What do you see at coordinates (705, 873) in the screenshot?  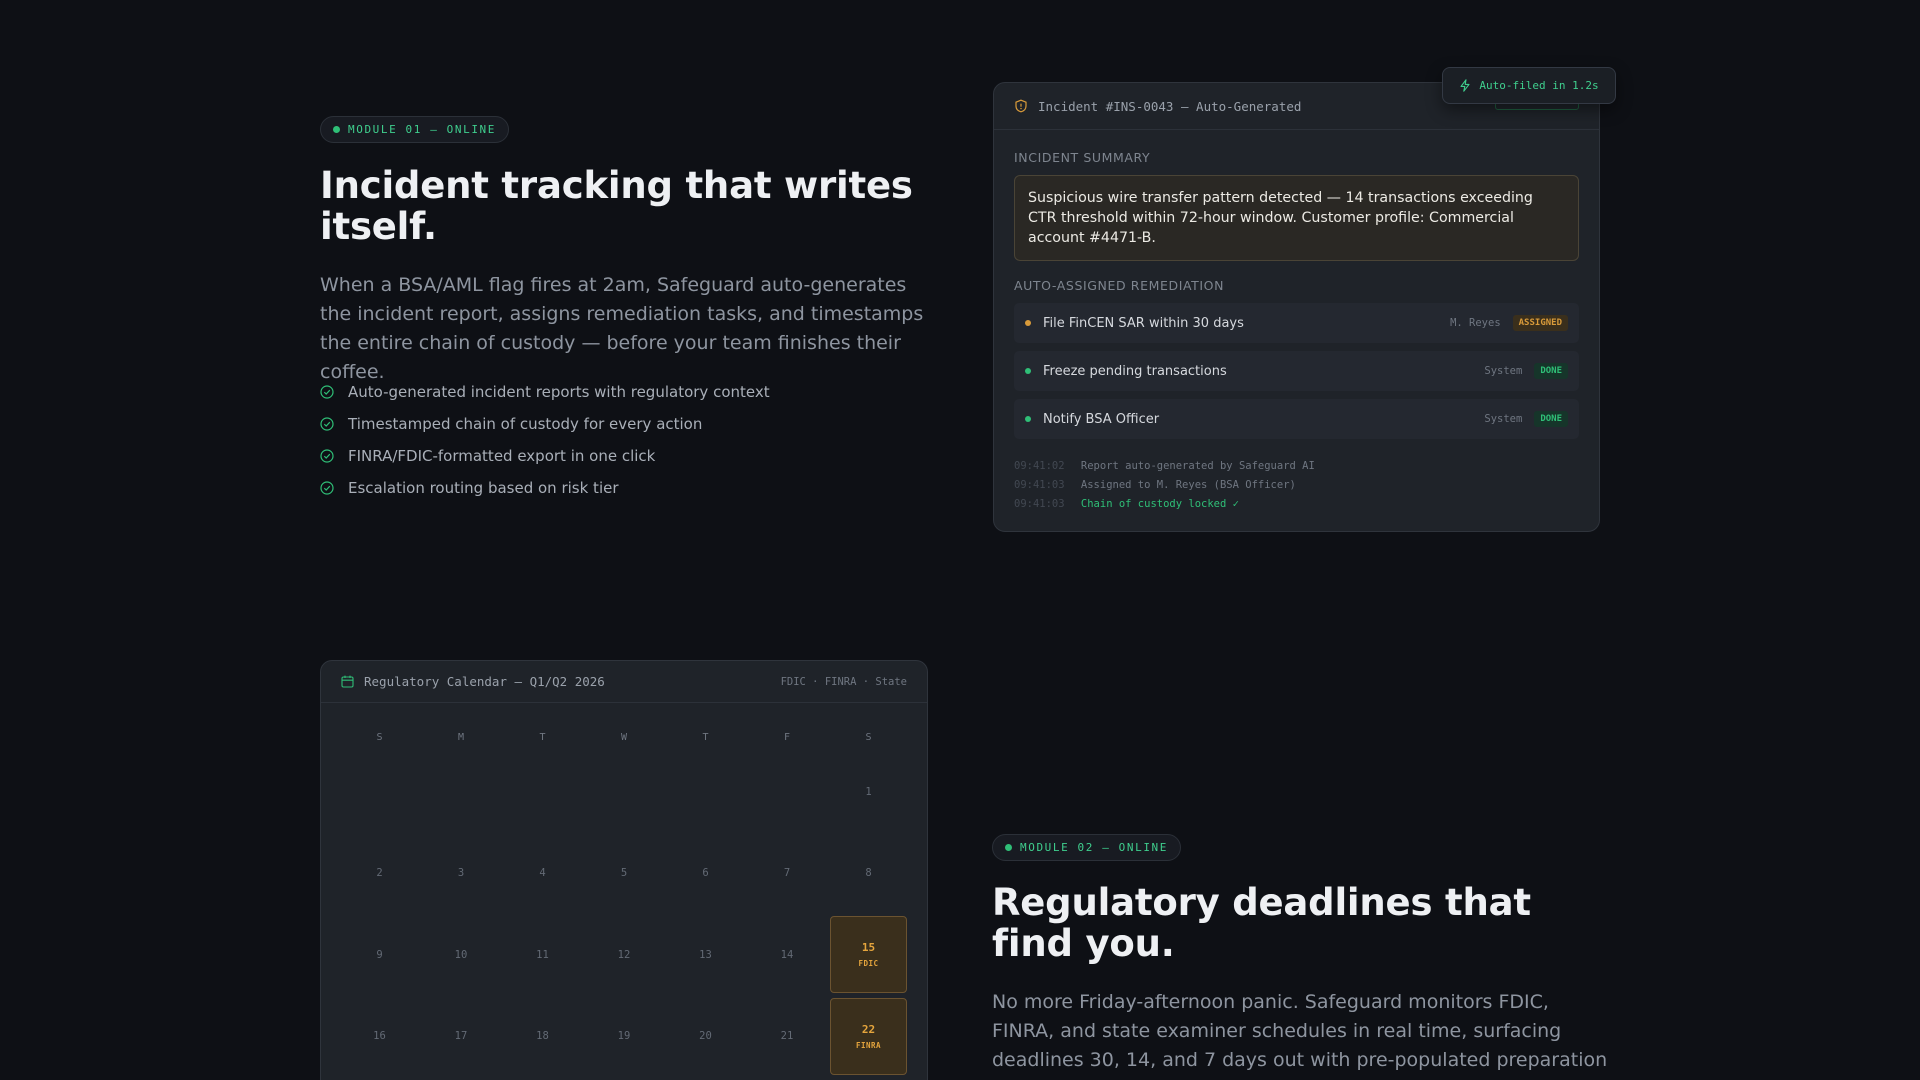 I see `calendar-day: 6` at bounding box center [705, 873].